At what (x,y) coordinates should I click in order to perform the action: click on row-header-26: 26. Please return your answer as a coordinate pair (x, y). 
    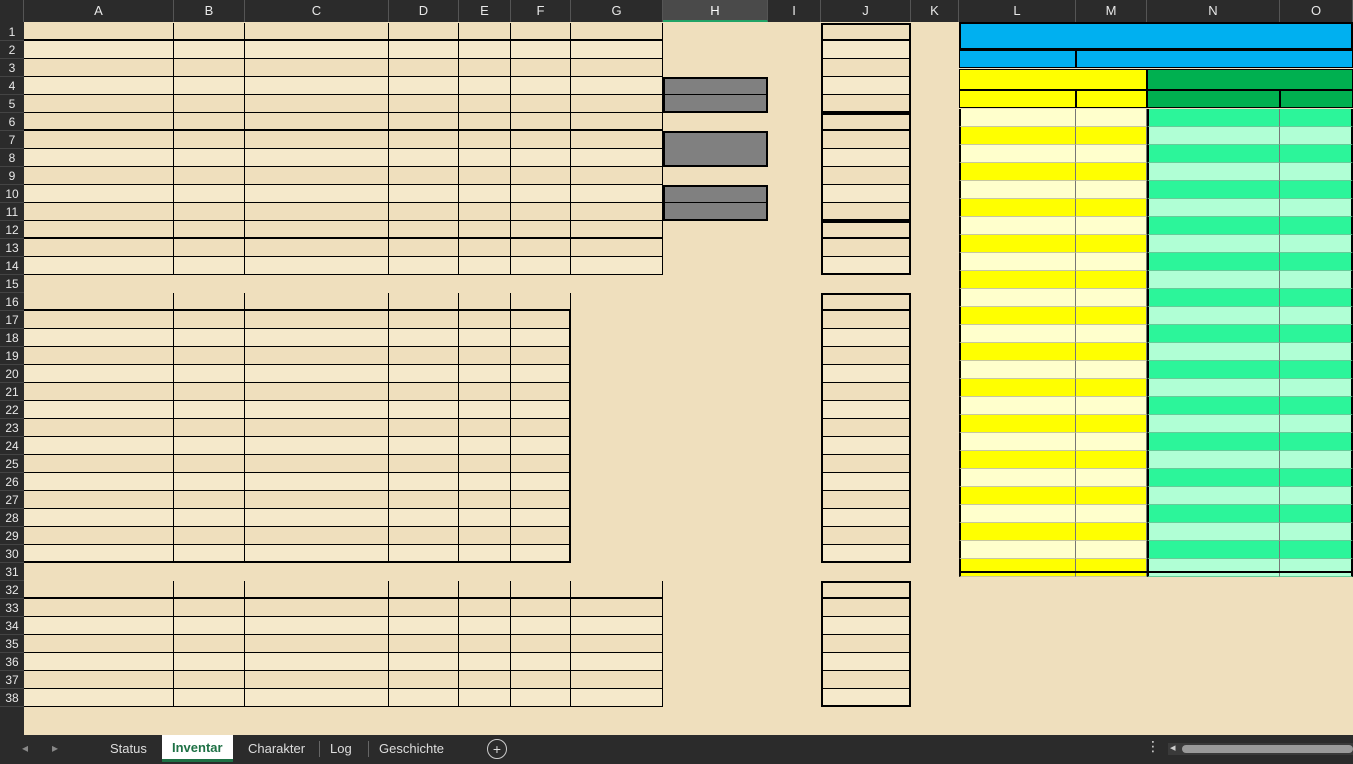
    Looking at the image, I should click on (12, 482).